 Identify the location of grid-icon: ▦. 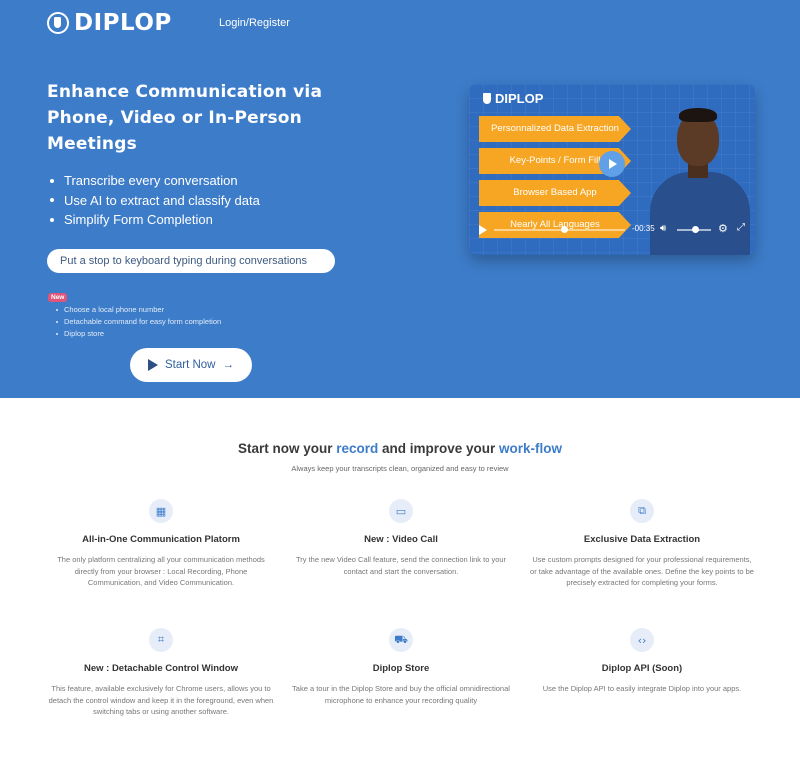
(161, 511).